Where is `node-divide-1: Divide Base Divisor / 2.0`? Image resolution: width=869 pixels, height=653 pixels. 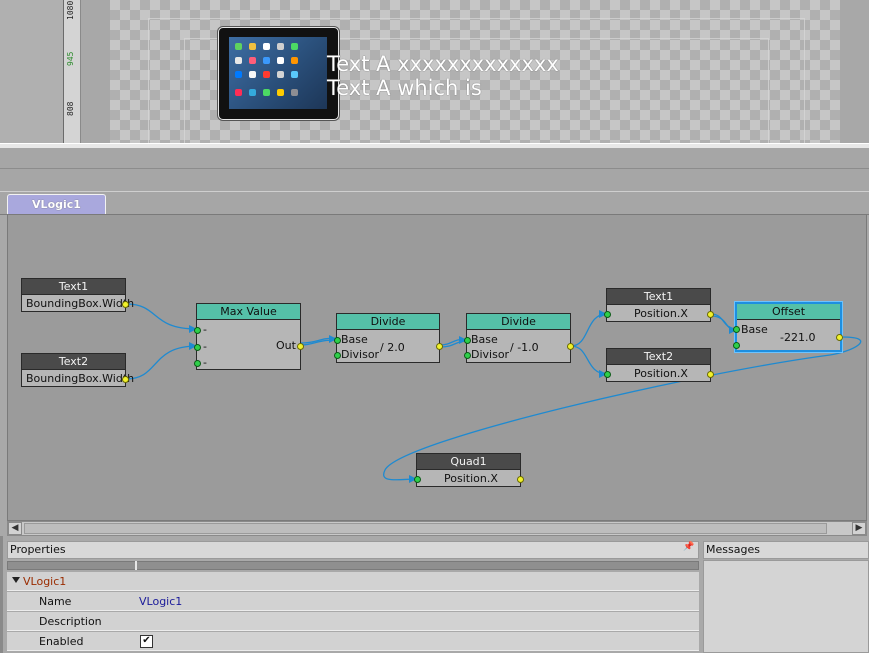 node-divide-1: Divide Base Divisor / 2.0 is located at coordinates (388, 338).